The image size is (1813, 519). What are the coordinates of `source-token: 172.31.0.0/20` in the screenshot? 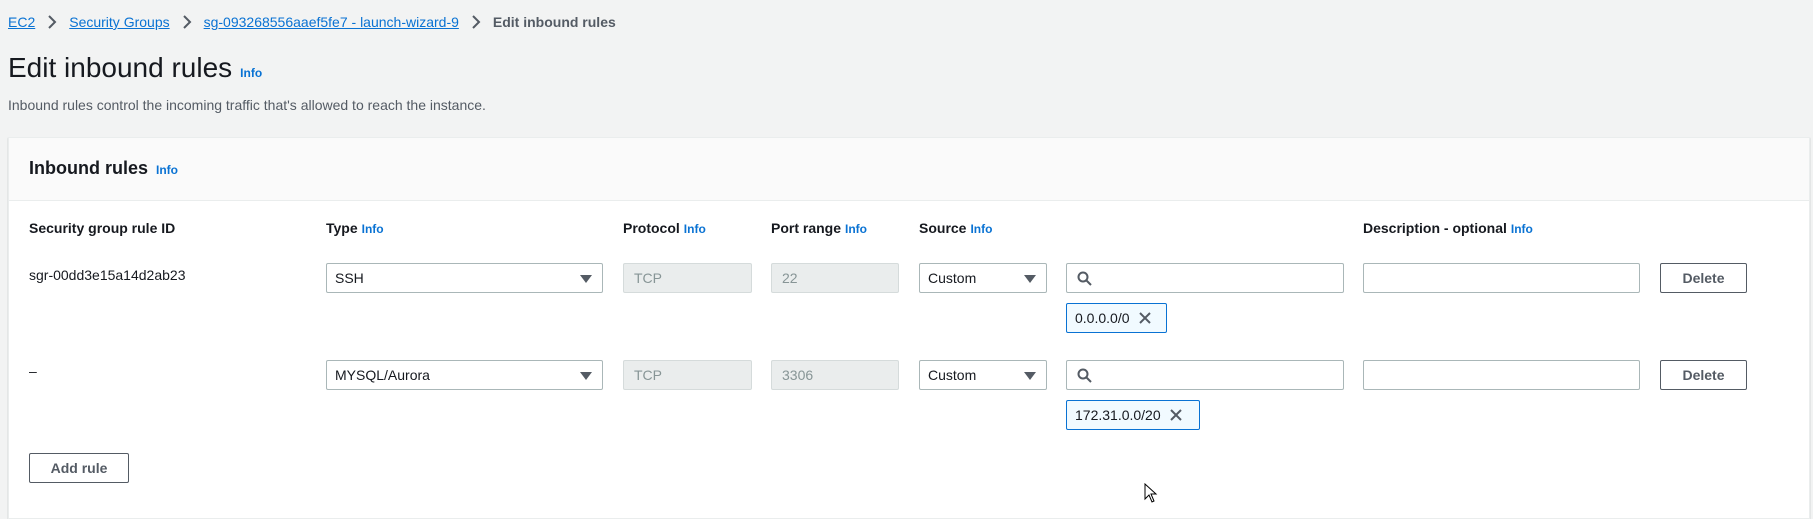 It's located at (1133, 415).